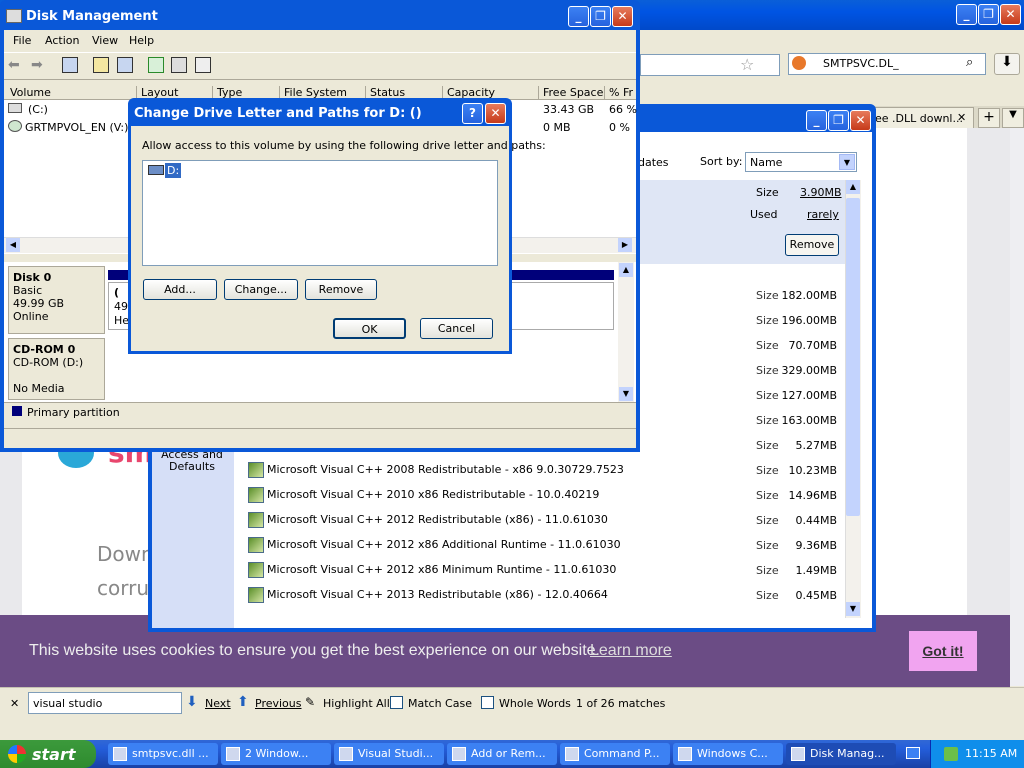 The image size is (1024, 768). I want to click on url-bar, so click(710, 65).